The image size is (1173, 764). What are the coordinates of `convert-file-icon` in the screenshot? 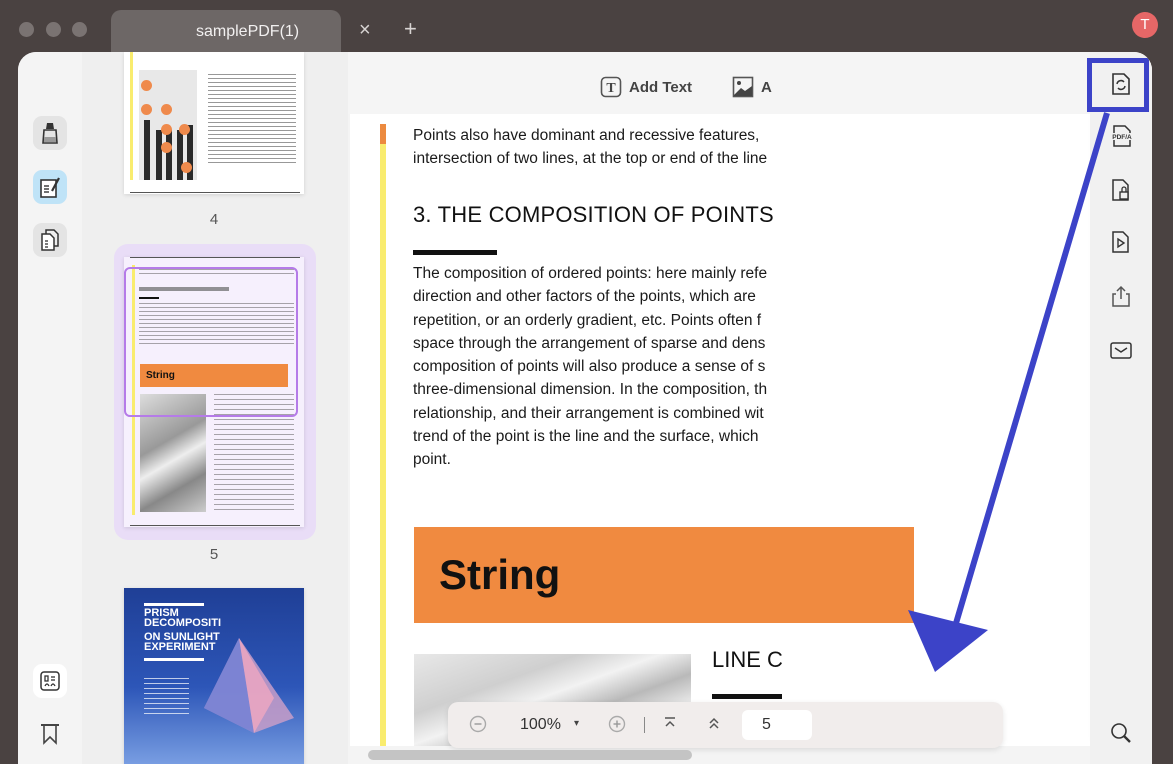 It's located at (1121, 84).